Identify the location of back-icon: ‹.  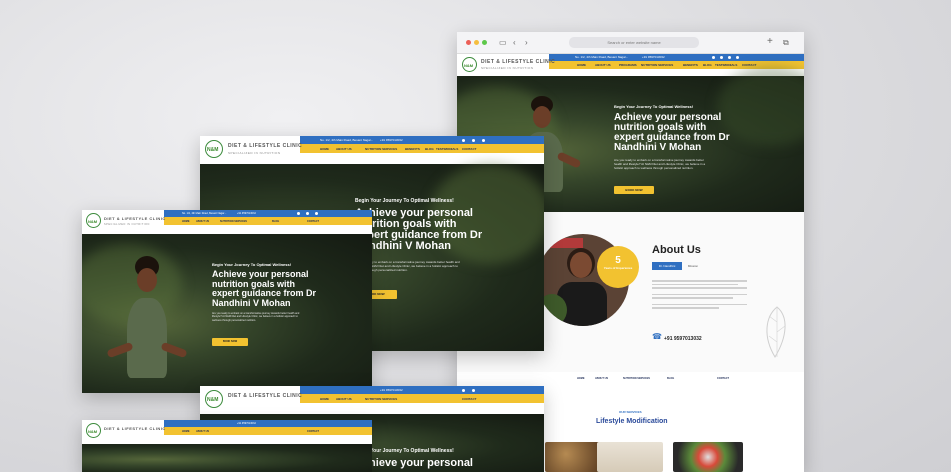
(514, 43).